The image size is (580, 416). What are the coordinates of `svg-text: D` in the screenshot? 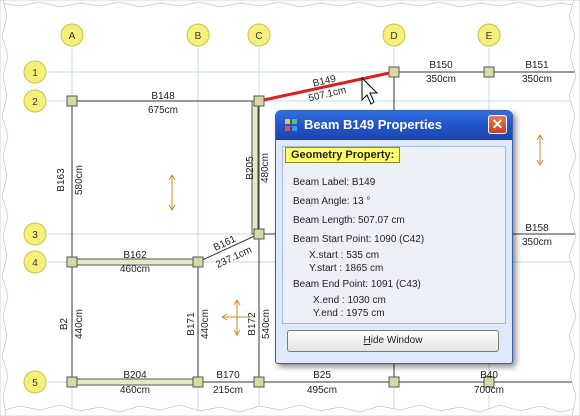 It's located at (393, 36).